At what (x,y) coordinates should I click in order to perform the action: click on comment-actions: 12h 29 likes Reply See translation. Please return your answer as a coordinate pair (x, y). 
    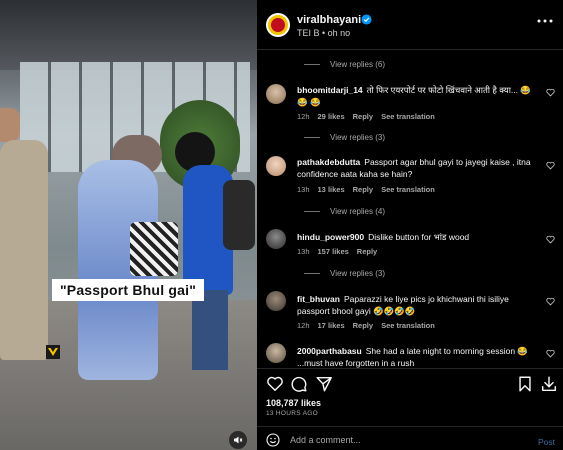
    Looking at the image, I should click on (366, 116).